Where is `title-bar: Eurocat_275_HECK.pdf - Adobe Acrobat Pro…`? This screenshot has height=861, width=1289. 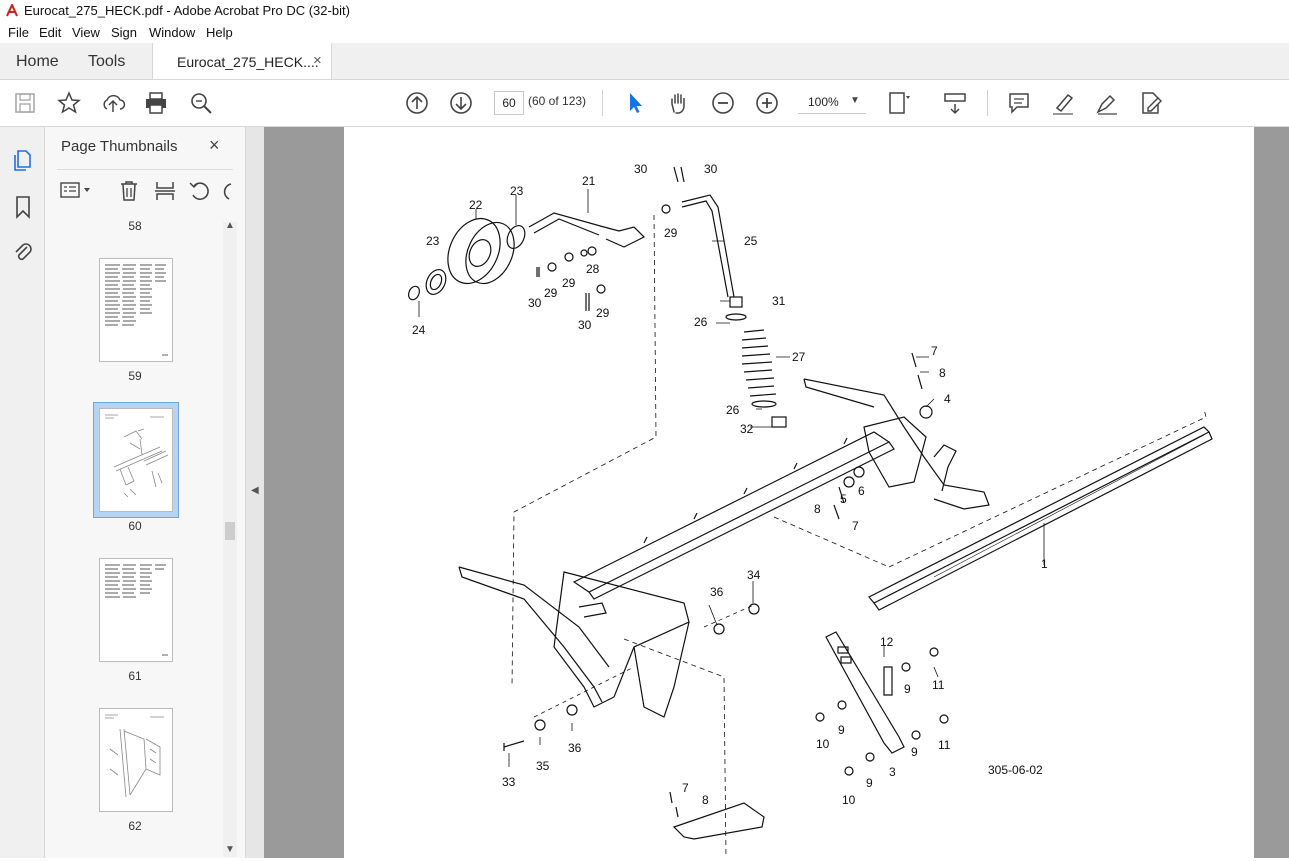 title-bar: Eurocat_275_HECK.pdf - Adobe Acrobat Pro… is located at coordinates (644, 11).